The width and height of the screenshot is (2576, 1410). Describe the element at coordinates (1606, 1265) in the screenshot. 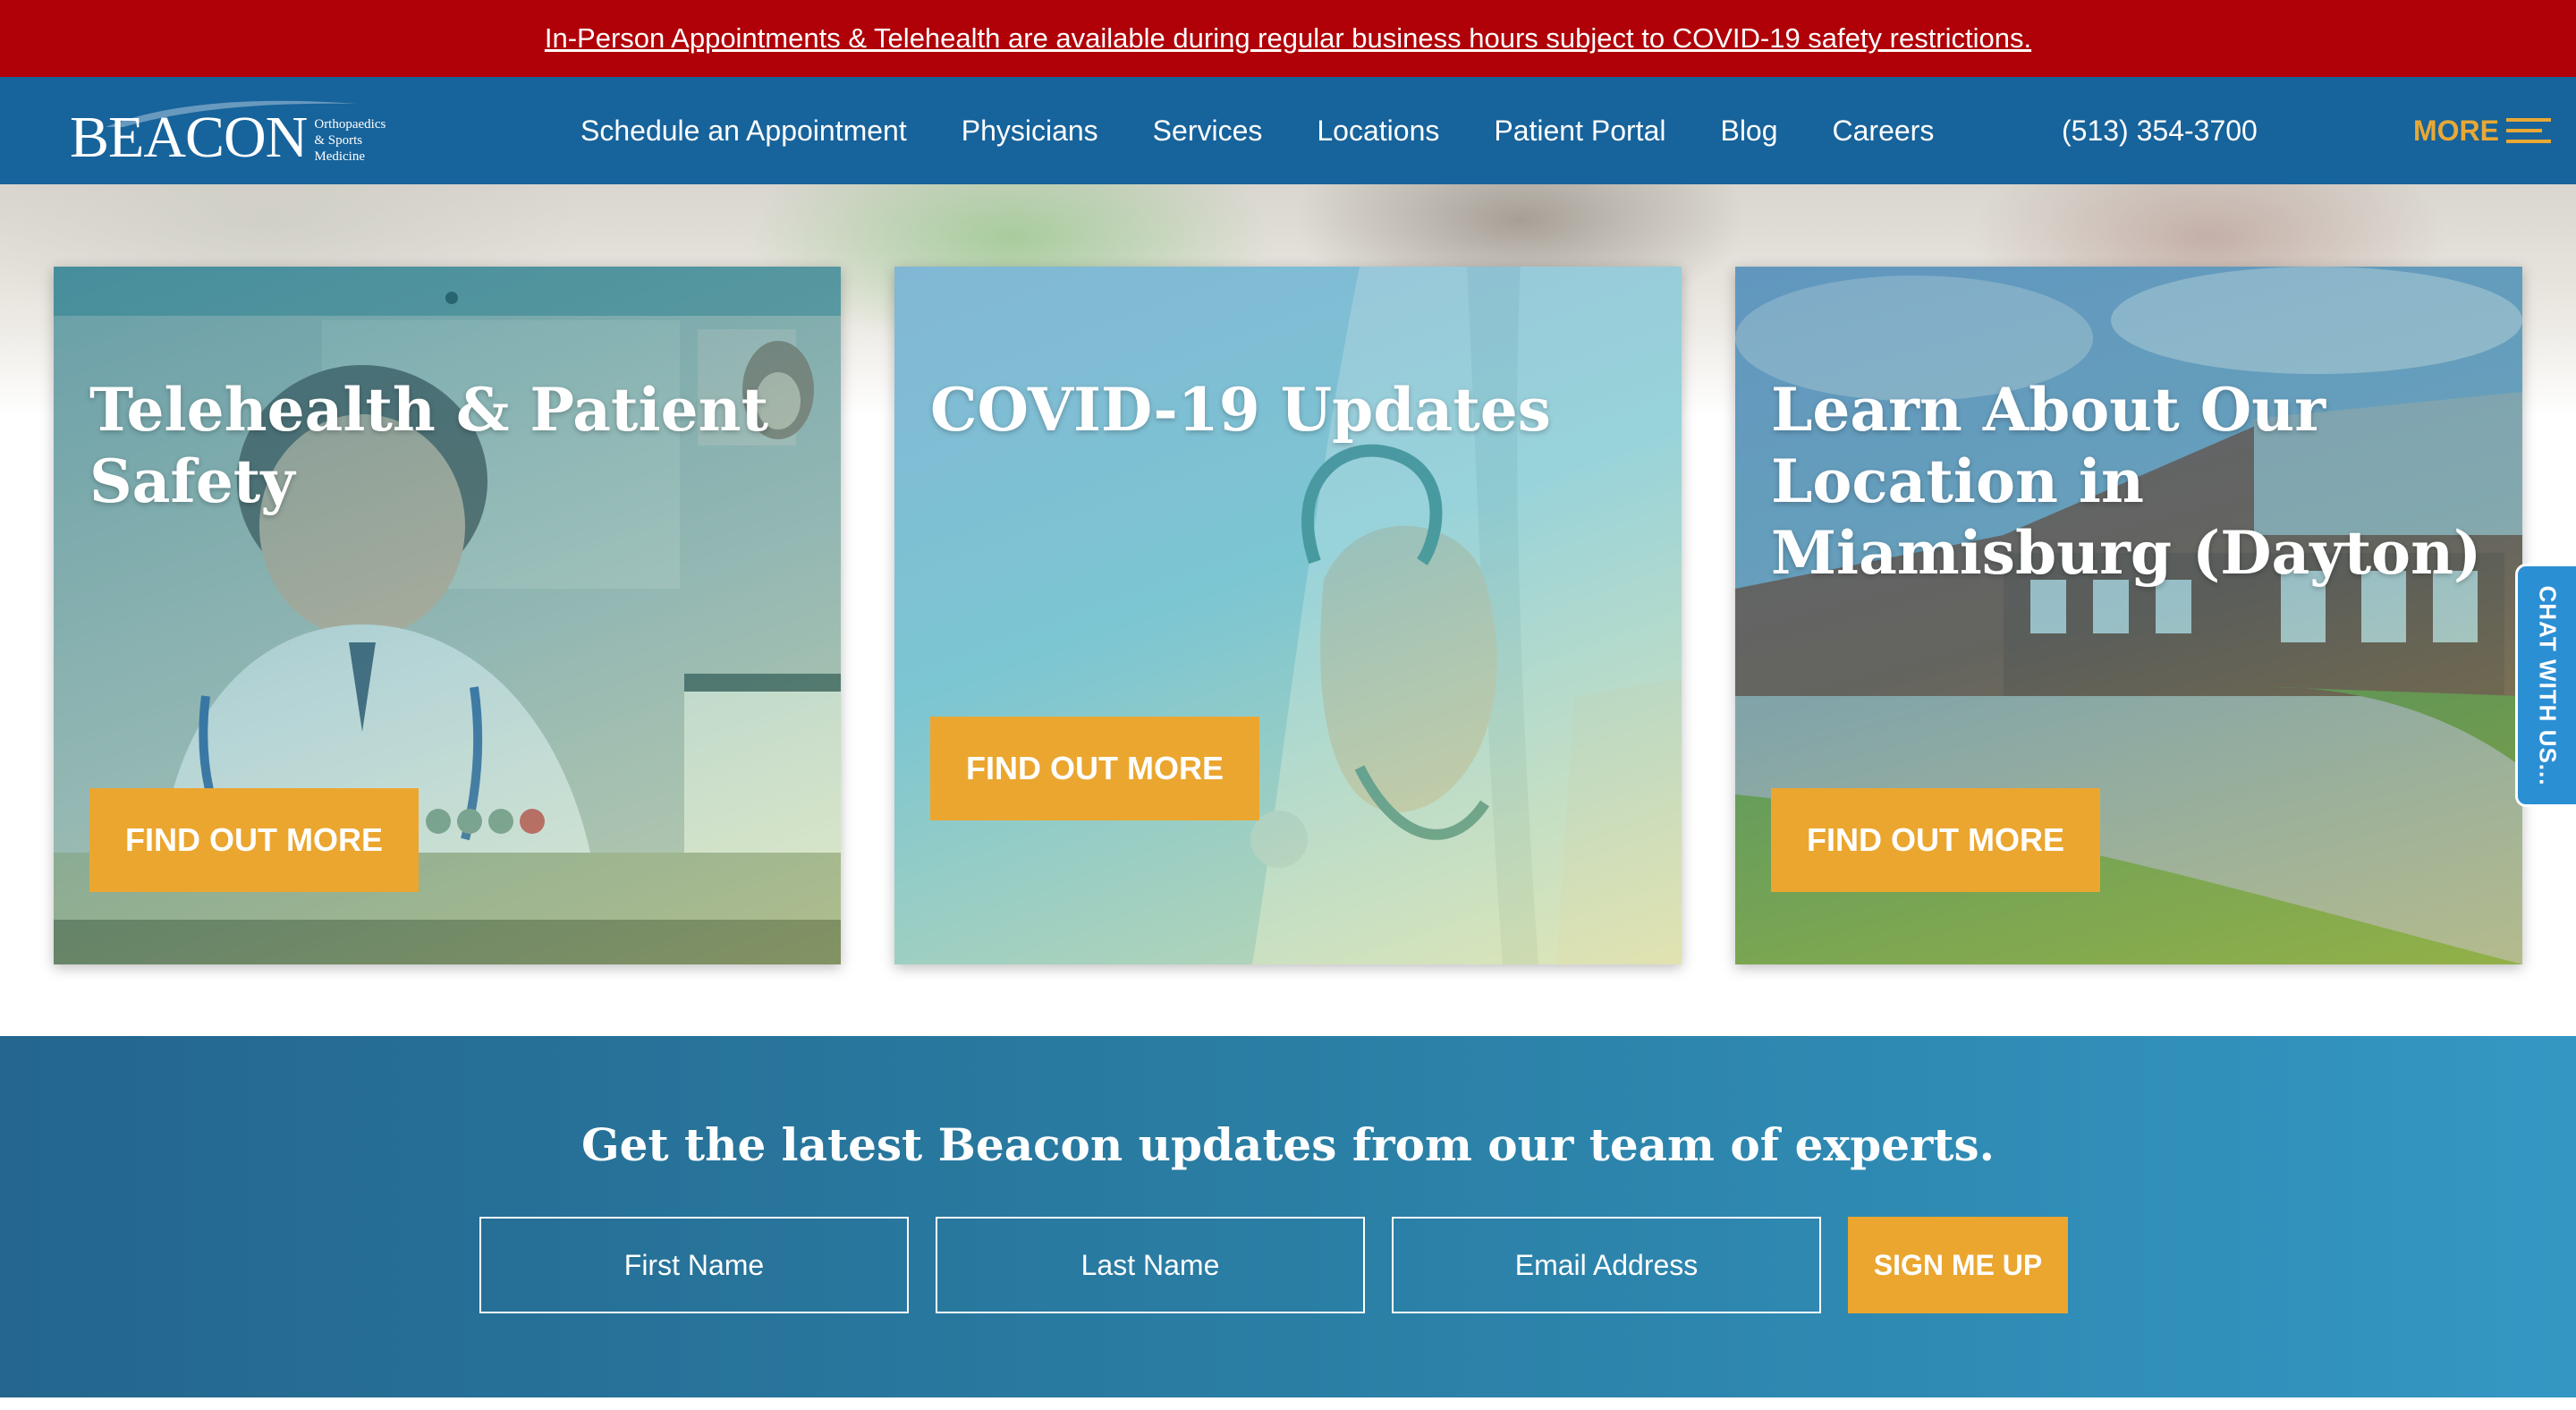

I see `email-field` at that location.